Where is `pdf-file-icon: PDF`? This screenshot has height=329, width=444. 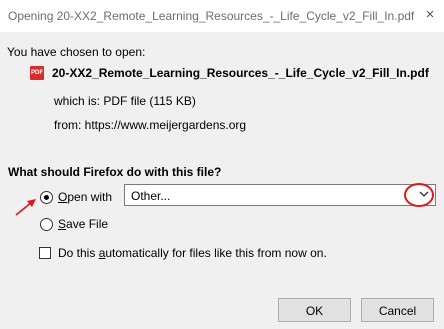 pdf-file-icon: PDF is located at coordinates (37, 73).